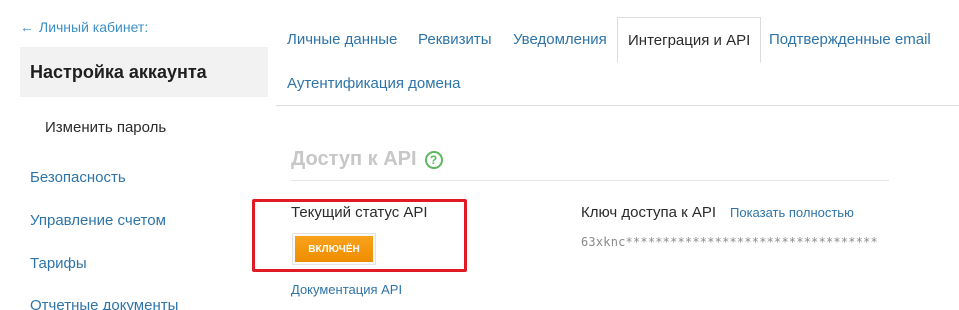  I want to click on api-docs-link: Документация API, so click(346, 289).